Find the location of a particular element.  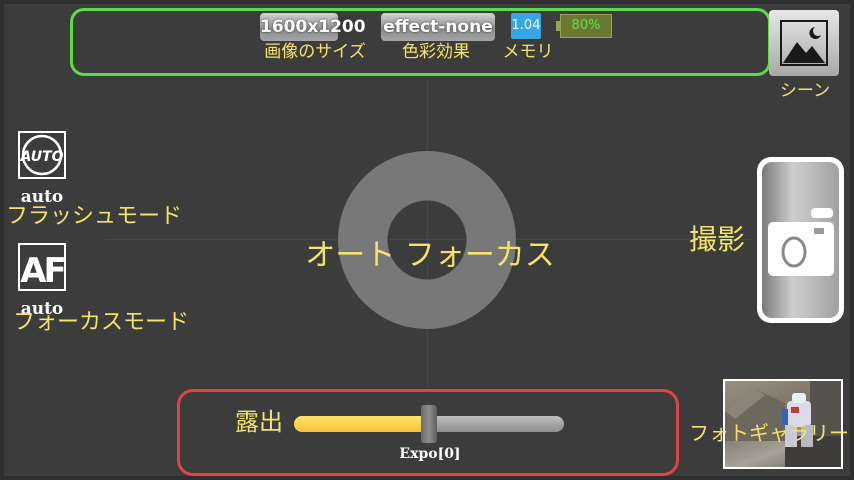

svg-text: AUTO is located at coordinates (42, 157).